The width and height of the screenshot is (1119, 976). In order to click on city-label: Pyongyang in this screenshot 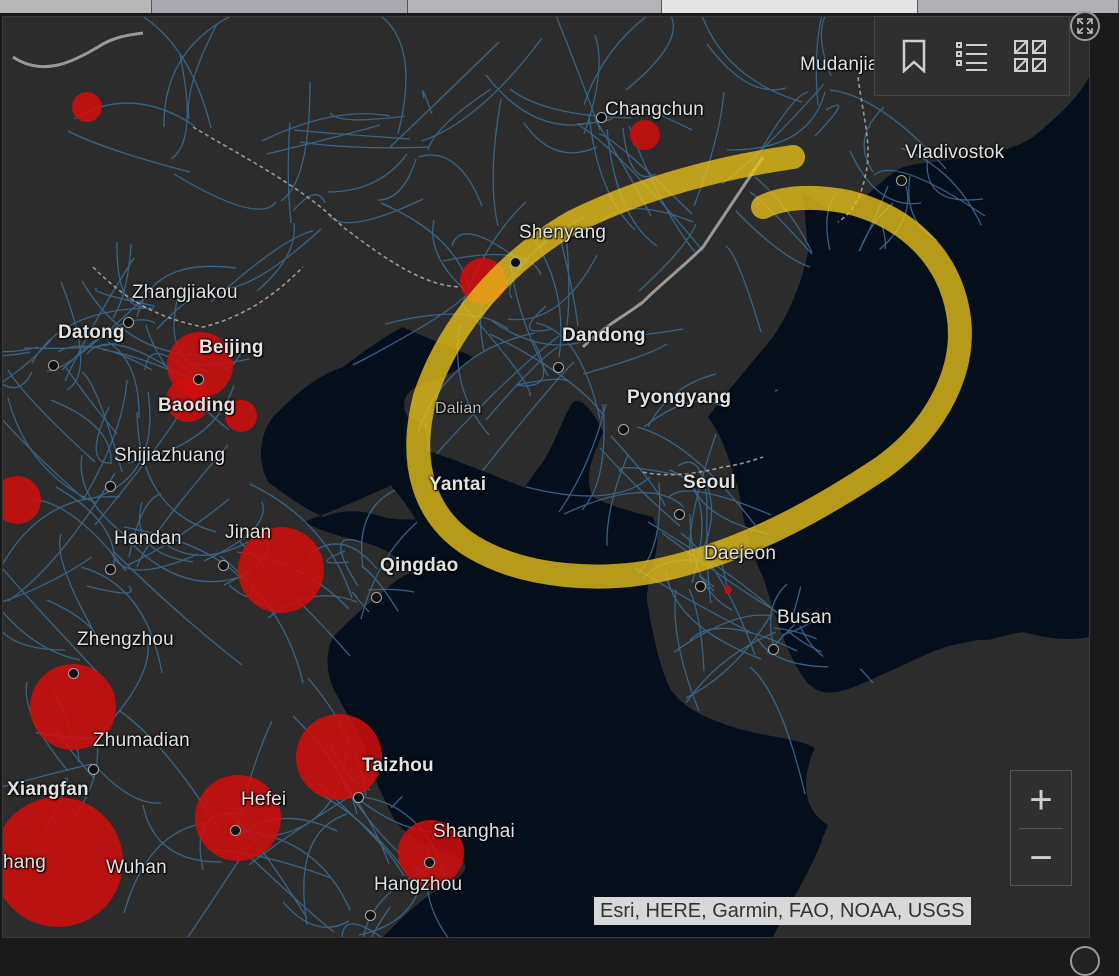, I will do `click(679, 397)`.